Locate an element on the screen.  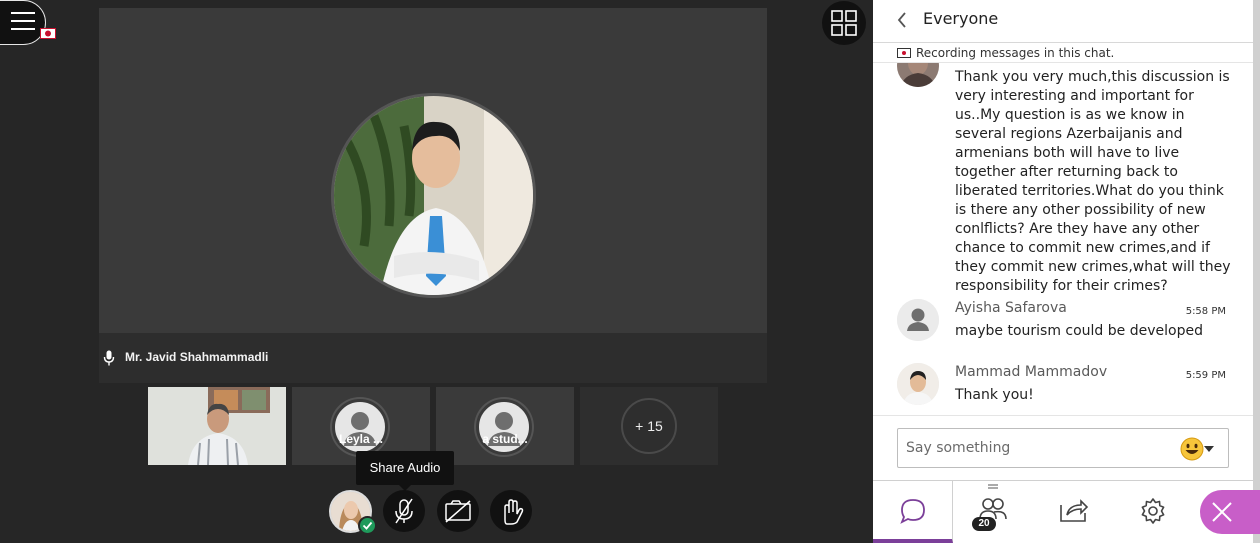
panel-tab-bar: 20 is located at coordinates (1063, 511).